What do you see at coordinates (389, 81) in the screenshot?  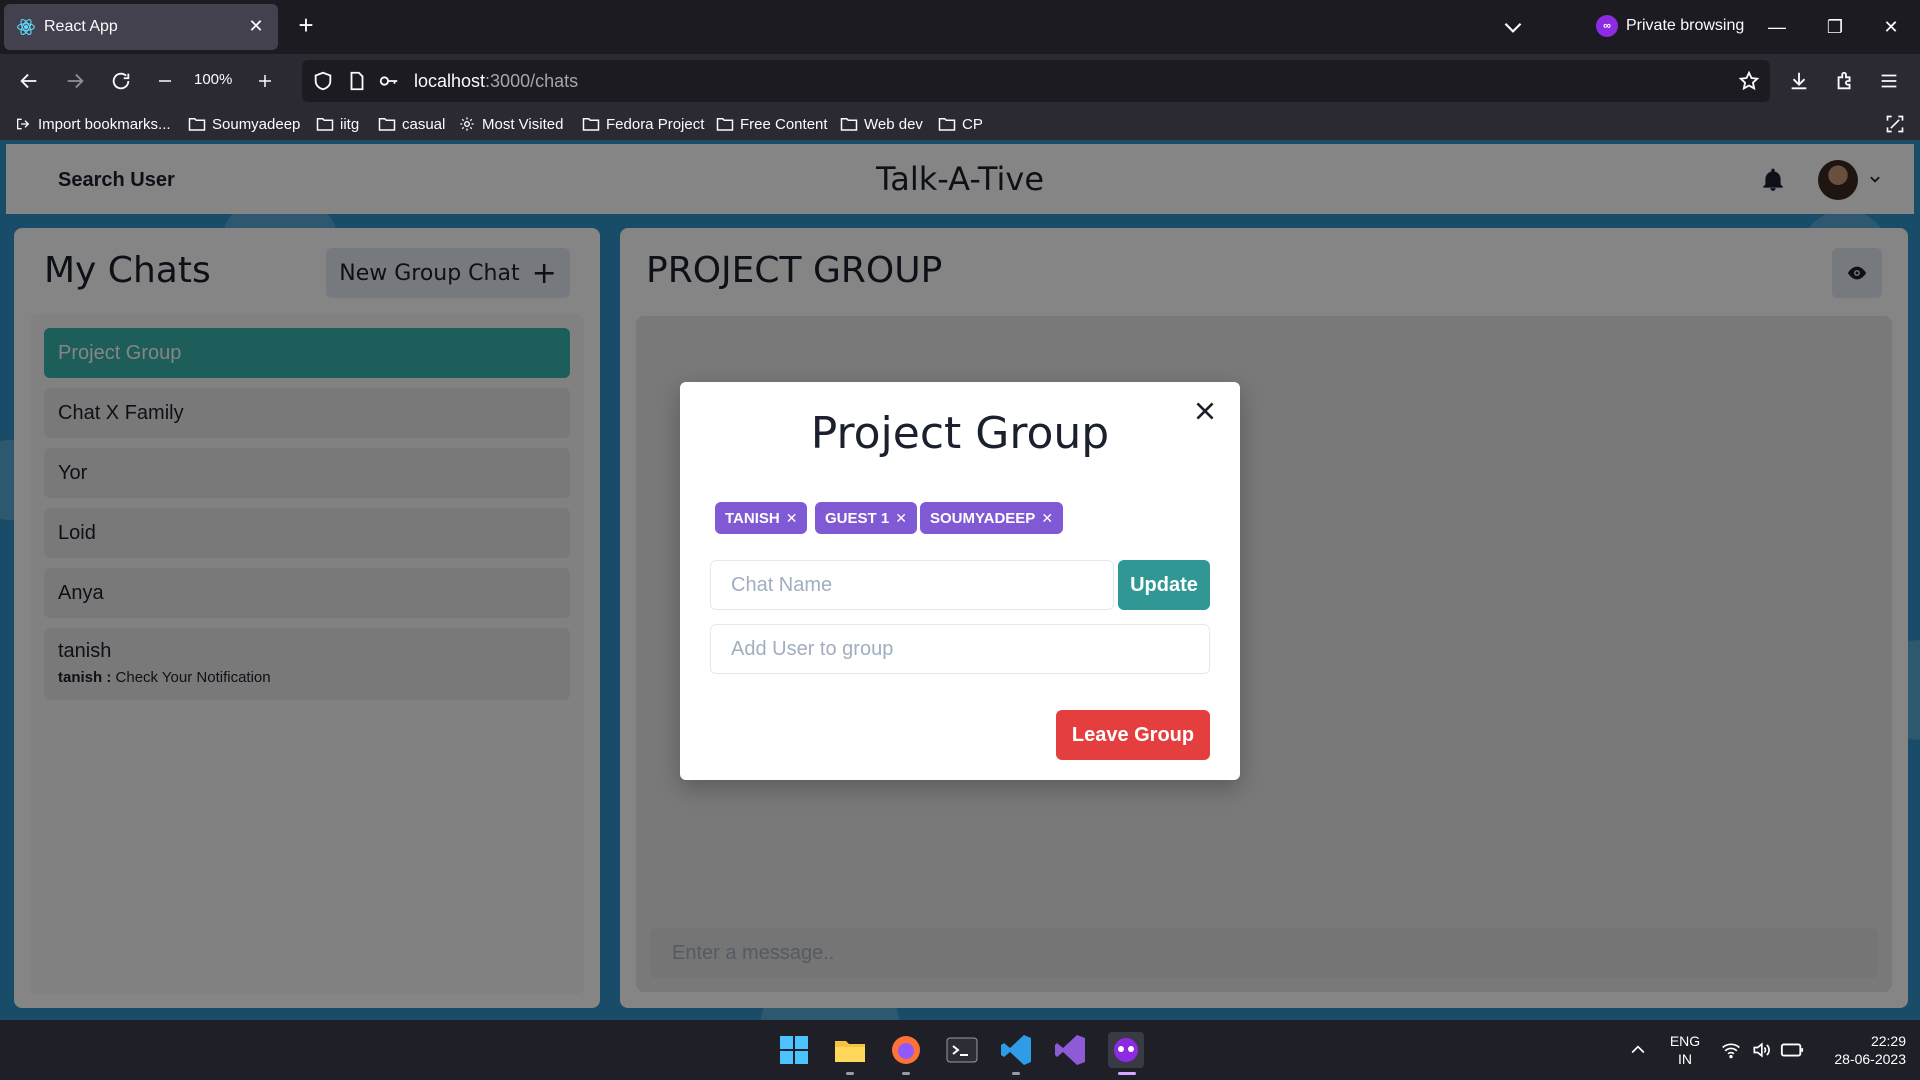 I see `key-icon` at bounding box center [389, 81].